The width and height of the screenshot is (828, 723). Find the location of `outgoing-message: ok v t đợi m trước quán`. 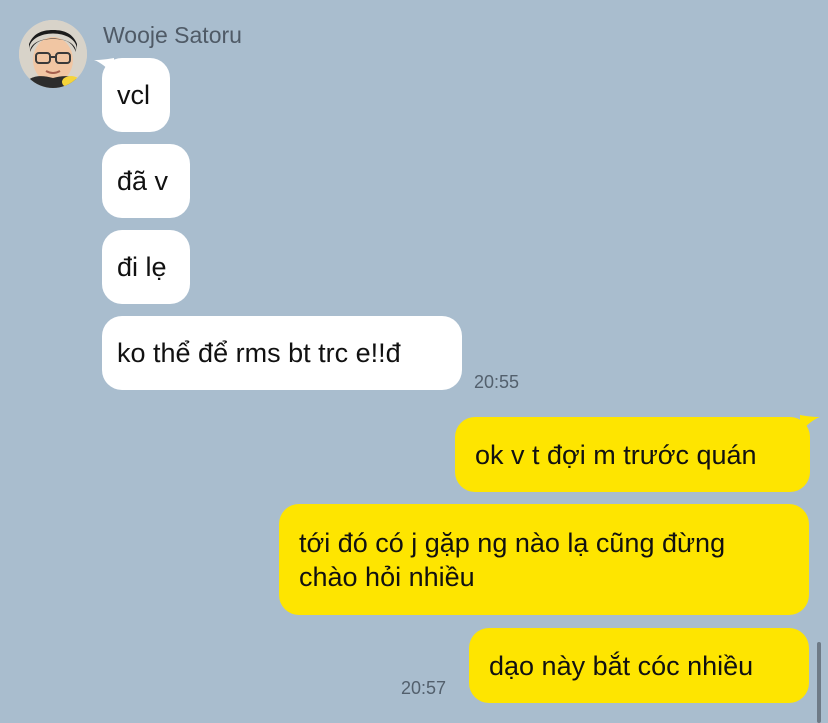

outgoing-message: ok v t đợi m trước quán is located at coordinates (632, 454).